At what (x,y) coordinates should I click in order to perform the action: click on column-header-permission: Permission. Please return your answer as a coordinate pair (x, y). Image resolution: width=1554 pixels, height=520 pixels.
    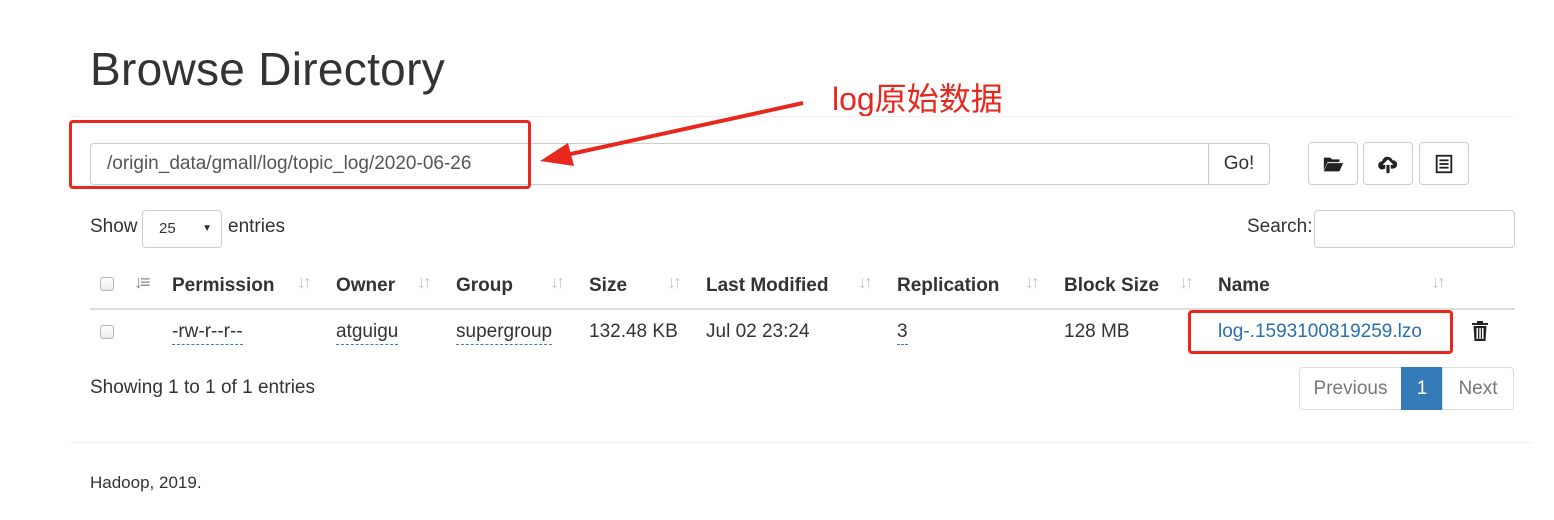
    Looking at the image, I should click on (223, 286).